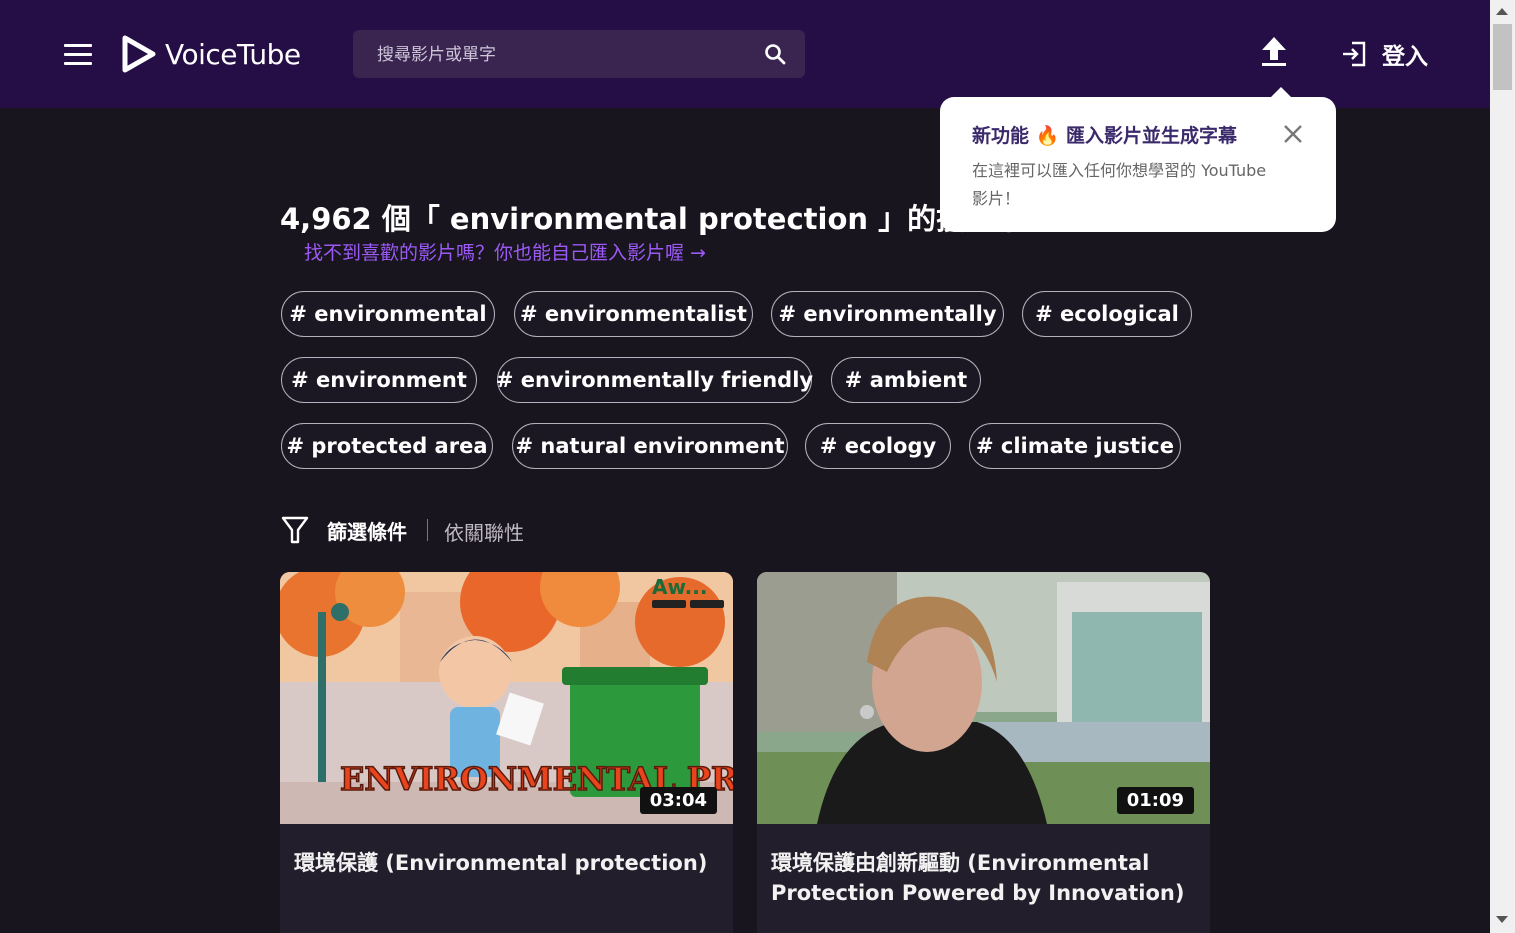 The height and width of the screenshot is (933, 1515). I want to click on results-title: 4,962 個「 environmental protection 」的搜尋結果, so click(666, 219).